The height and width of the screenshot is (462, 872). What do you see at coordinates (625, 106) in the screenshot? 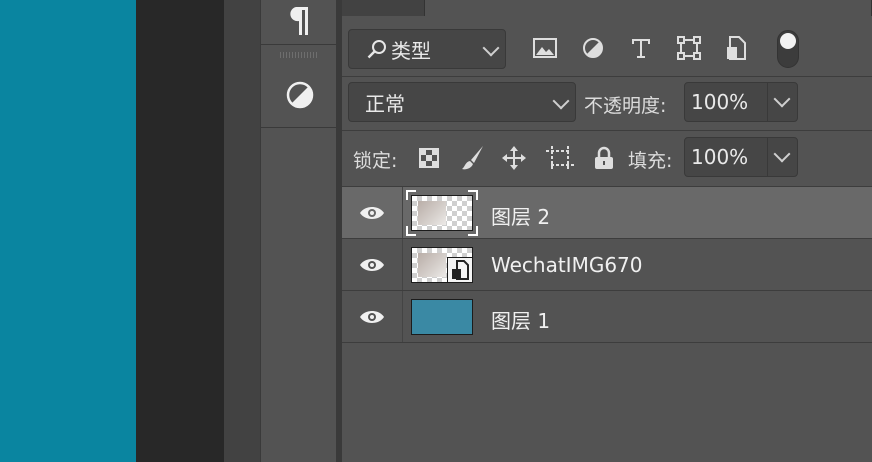
I see `opacity-label: 不透明度:` at bounding box center [625, 106].